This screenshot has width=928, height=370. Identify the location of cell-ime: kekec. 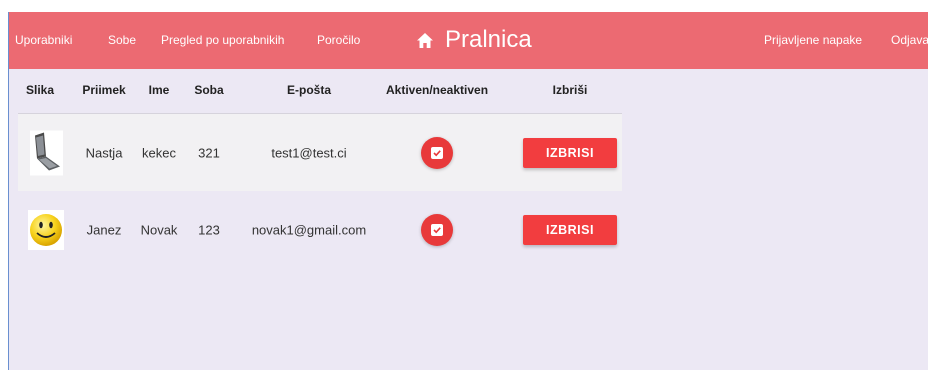
(159, 152).